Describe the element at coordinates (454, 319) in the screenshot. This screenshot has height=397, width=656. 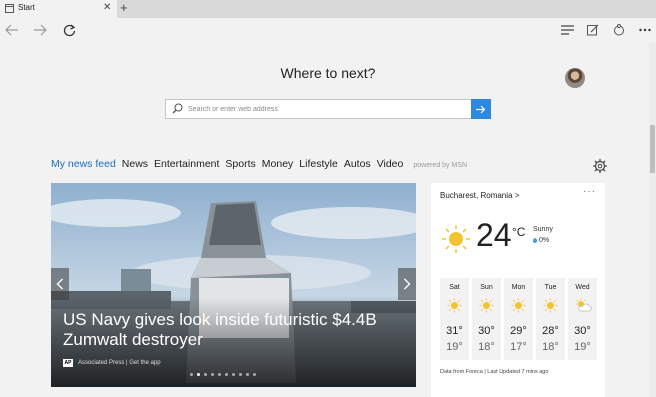
I see `forecast-day: Sat 31° 19°` at that location.